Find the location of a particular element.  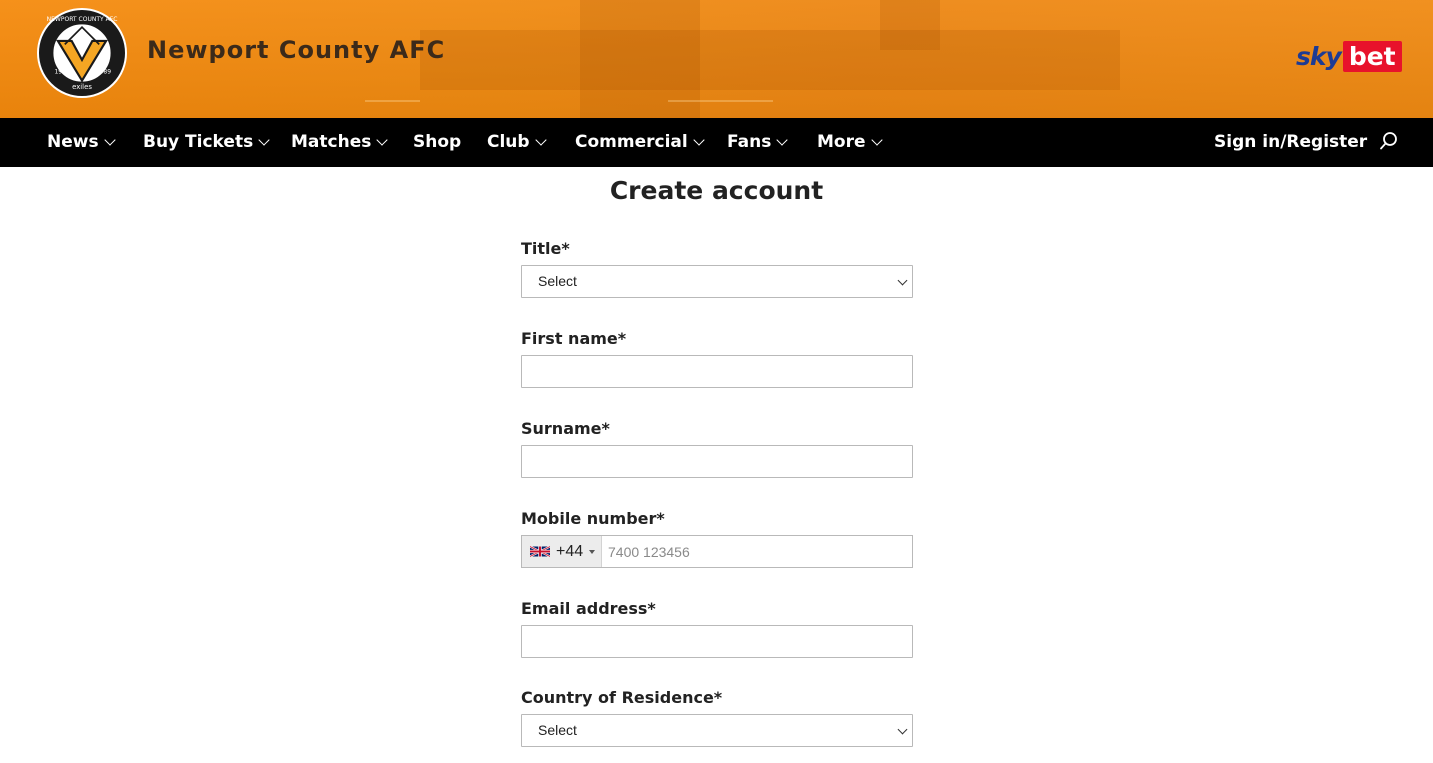

crest-year-right: 1989 is located at coordinates (103, 72).